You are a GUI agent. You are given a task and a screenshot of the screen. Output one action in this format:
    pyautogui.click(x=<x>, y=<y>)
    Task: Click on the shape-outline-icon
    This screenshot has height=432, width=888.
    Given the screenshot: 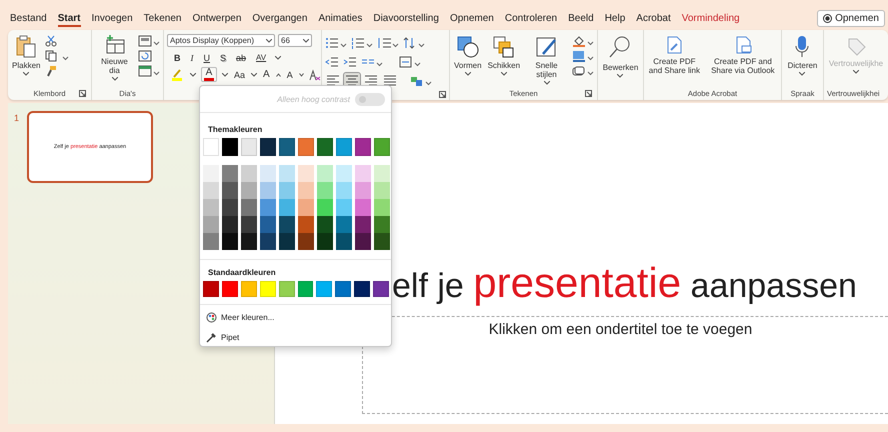 What is the action you would take?
    pyautogui.click(x=583, y=56)
    